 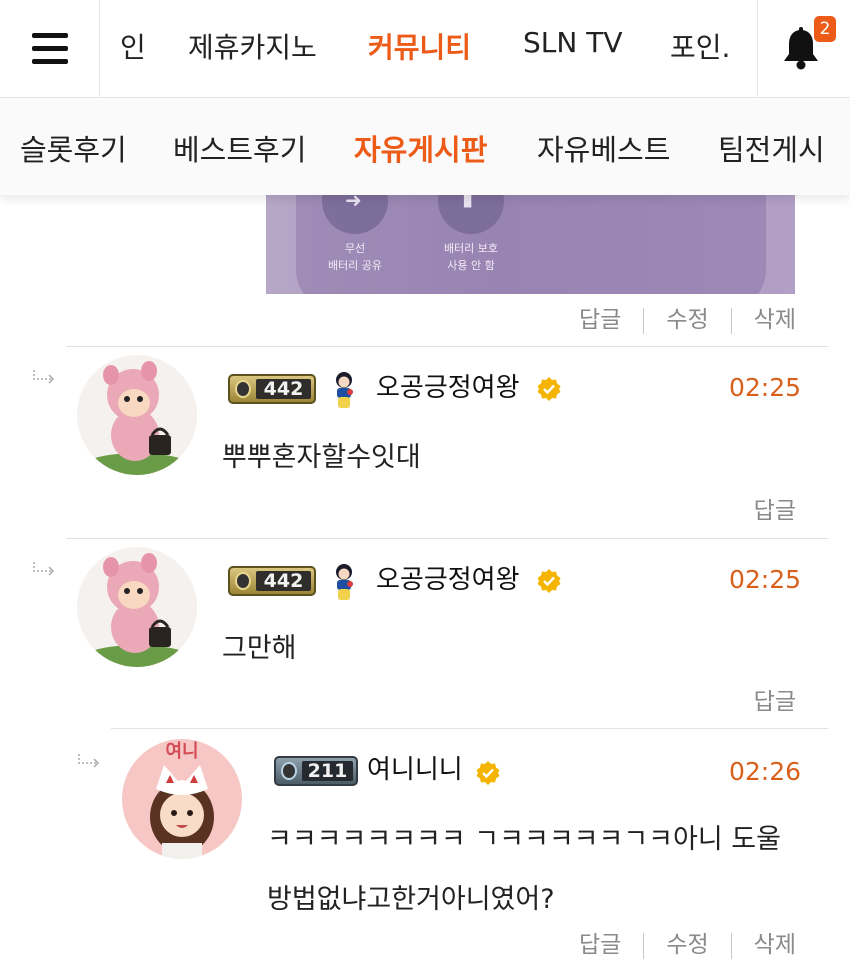 What do you see at coordinates (419, 46) in the screenshot?
I see `tab-community: 커뮤니티` at bounding box center [419, 46].